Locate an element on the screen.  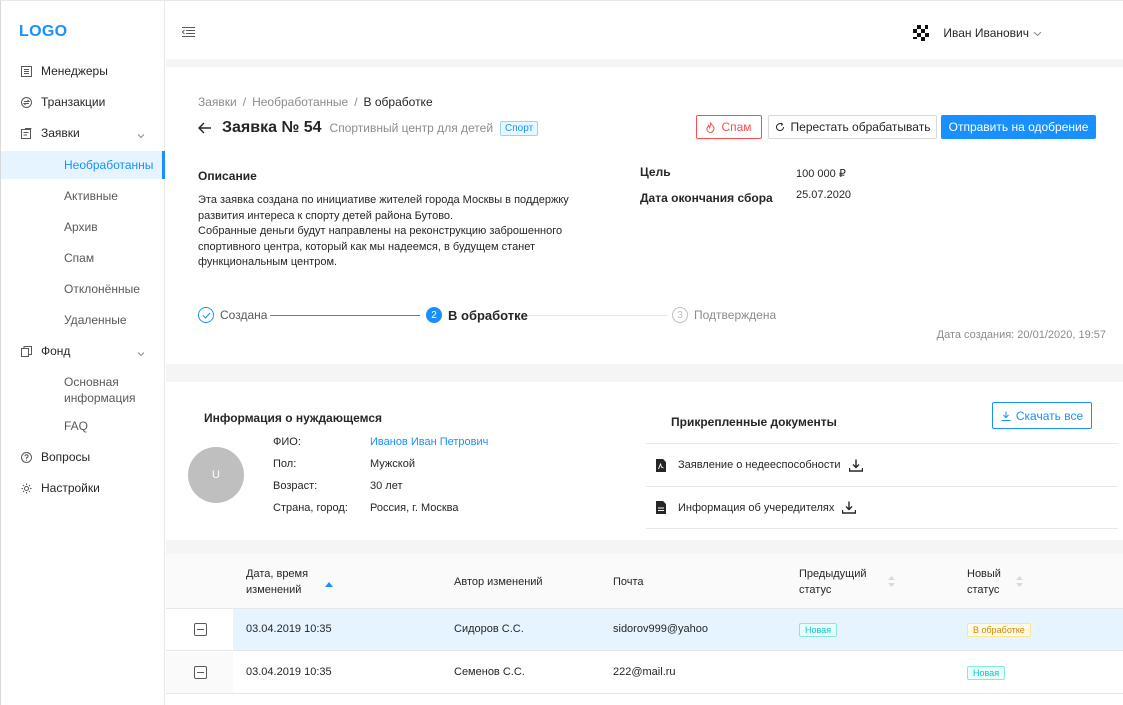
column-header-prev-status: Предыдущий статус is located at coordinates (832, 582).